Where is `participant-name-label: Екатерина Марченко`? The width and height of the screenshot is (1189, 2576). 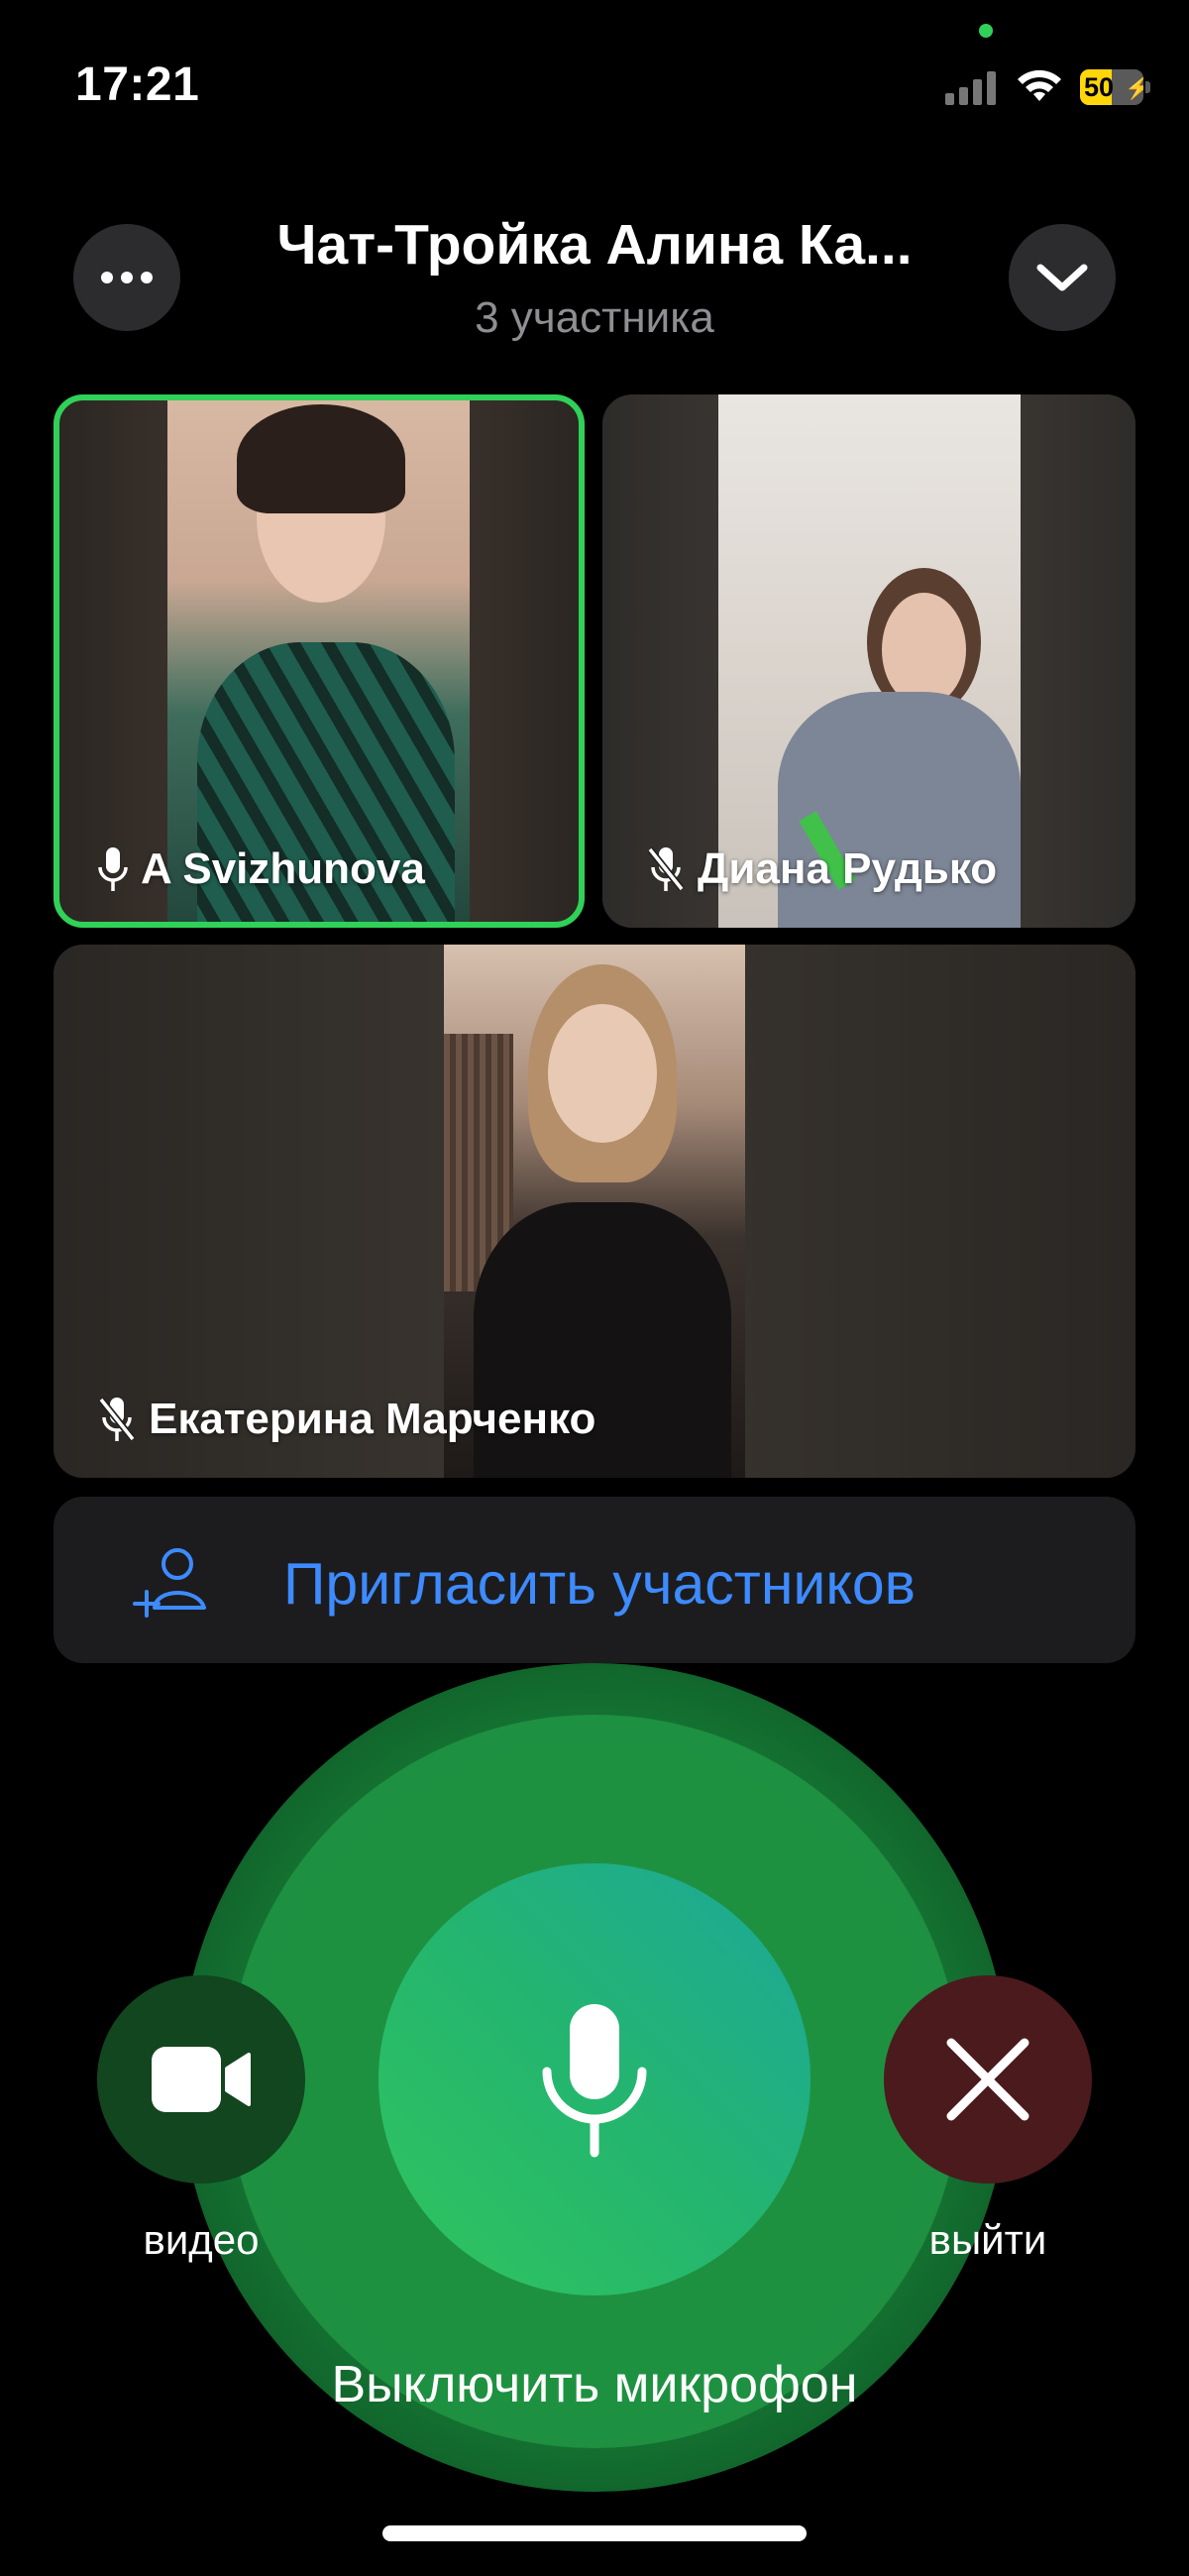
participant-name-label: Екатерина Марченко is located at coordinates (346, 1419).